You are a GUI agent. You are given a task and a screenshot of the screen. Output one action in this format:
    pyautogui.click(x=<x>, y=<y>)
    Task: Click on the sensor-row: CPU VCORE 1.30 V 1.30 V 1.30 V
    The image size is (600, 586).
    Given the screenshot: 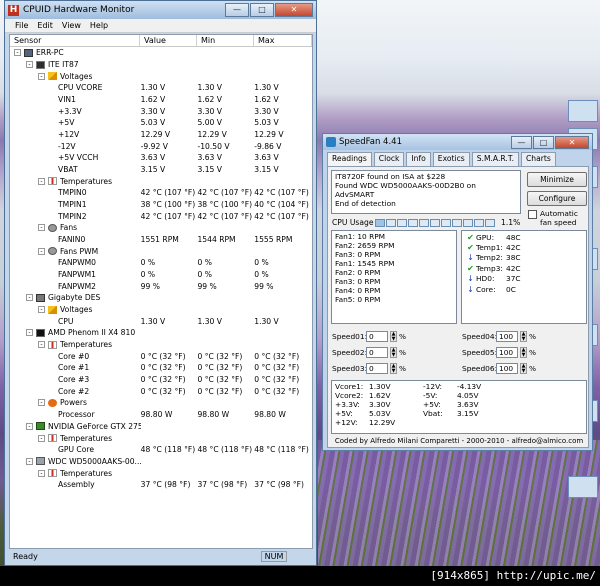 What is the action you would take?
    pyautogui.click(x=161, y=88)
    